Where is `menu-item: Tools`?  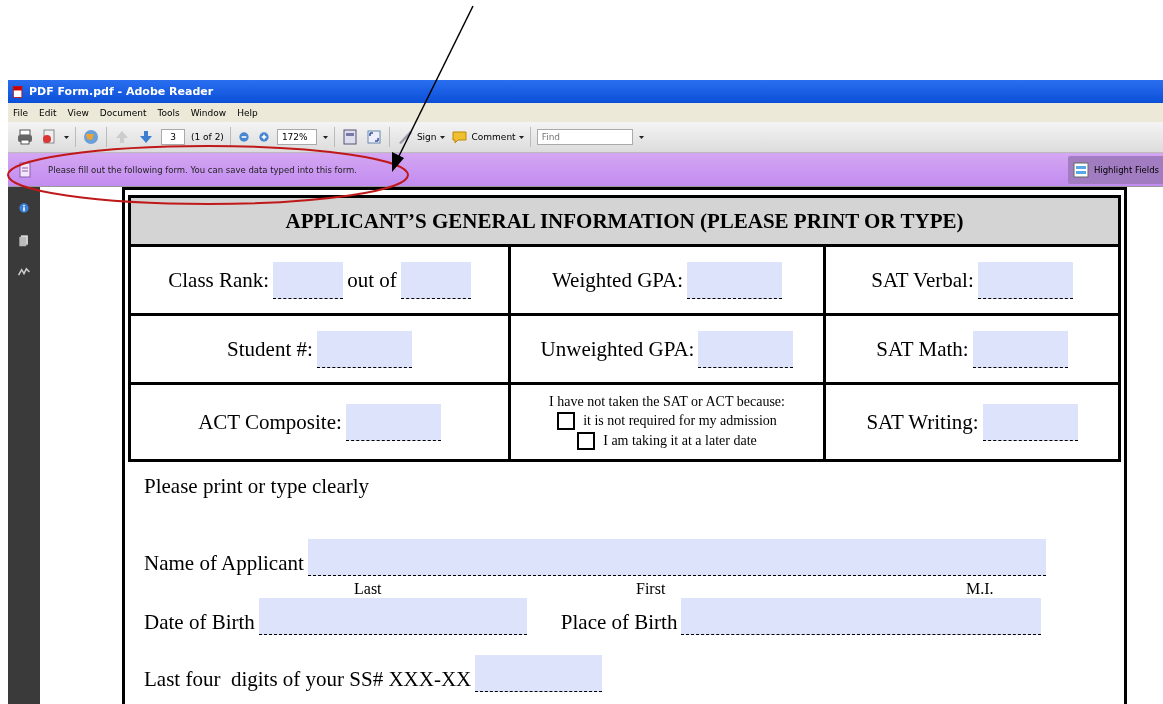 menu-item: Tools is located at coordinates (168, 112).